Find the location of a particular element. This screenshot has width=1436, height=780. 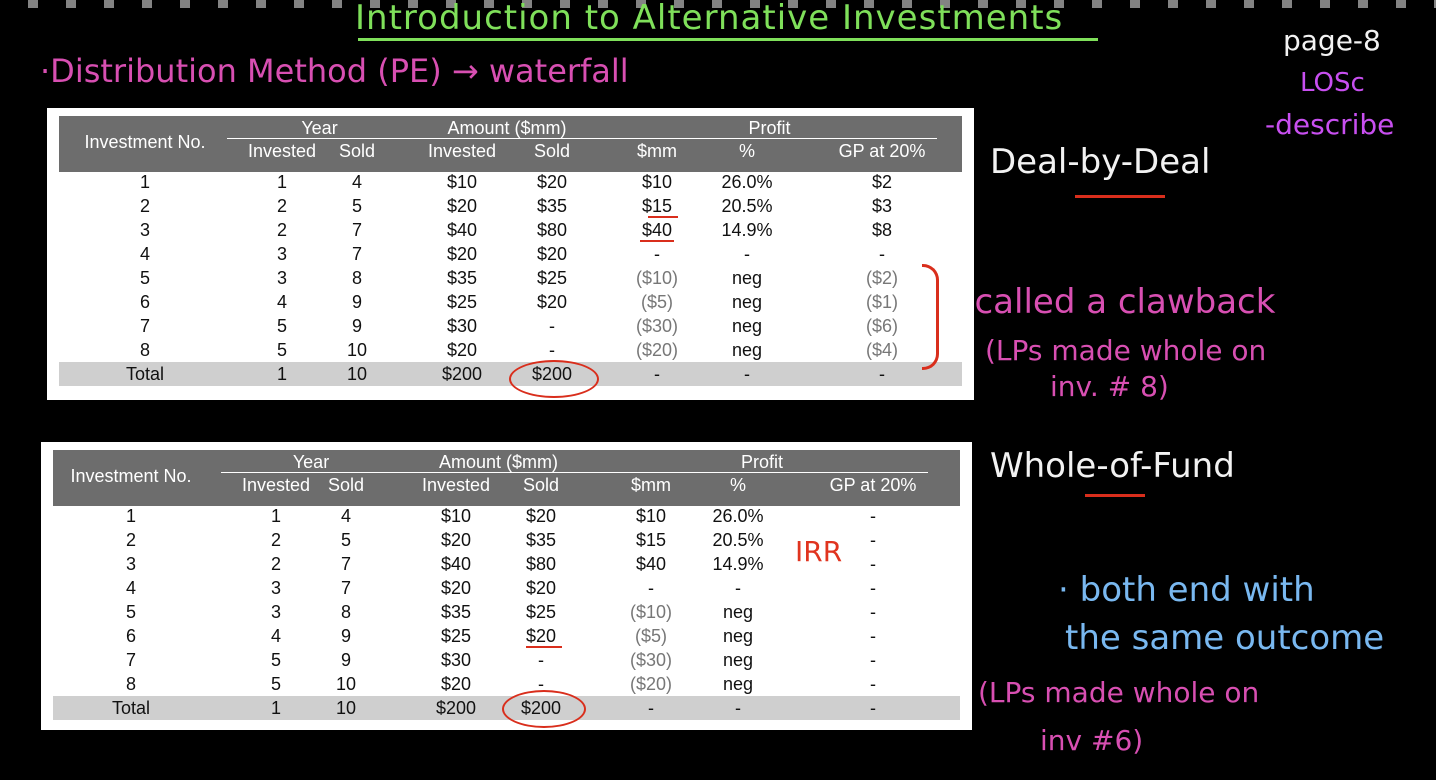

whole-of-fund-label: Whole-of-Fund is located at coordinates (1112, 466).